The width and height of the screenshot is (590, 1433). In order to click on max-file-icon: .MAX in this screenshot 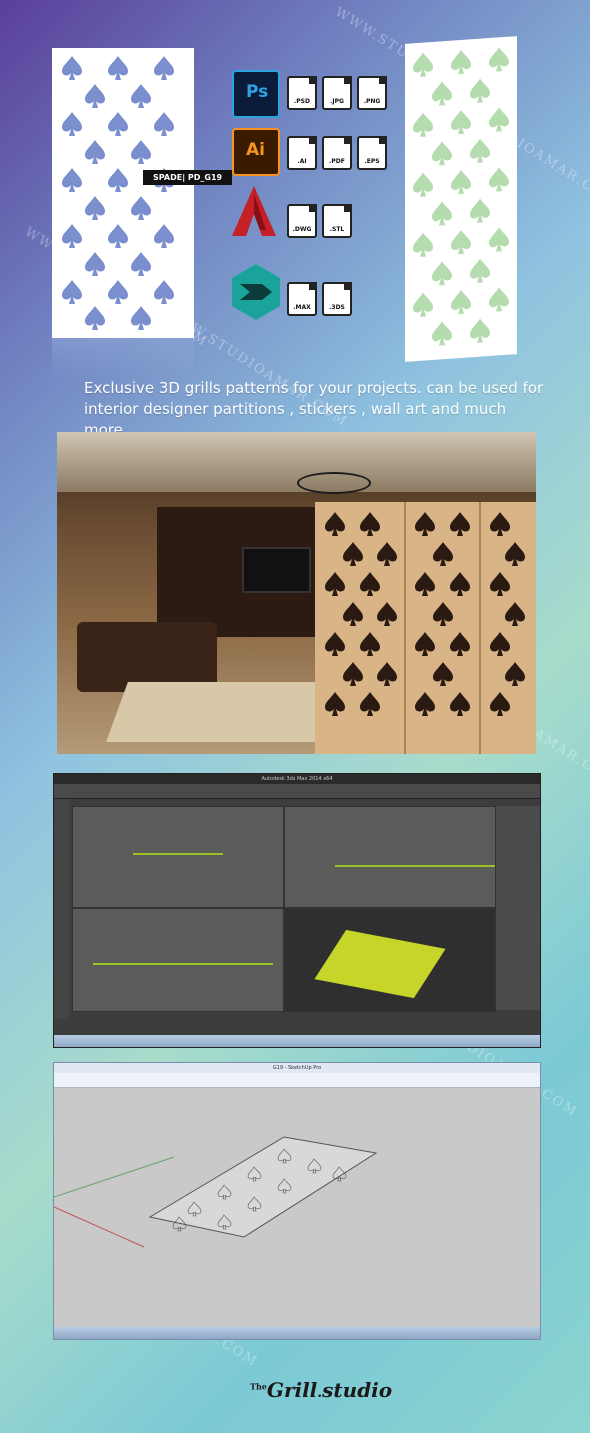, I will do `click(302, 299)`.